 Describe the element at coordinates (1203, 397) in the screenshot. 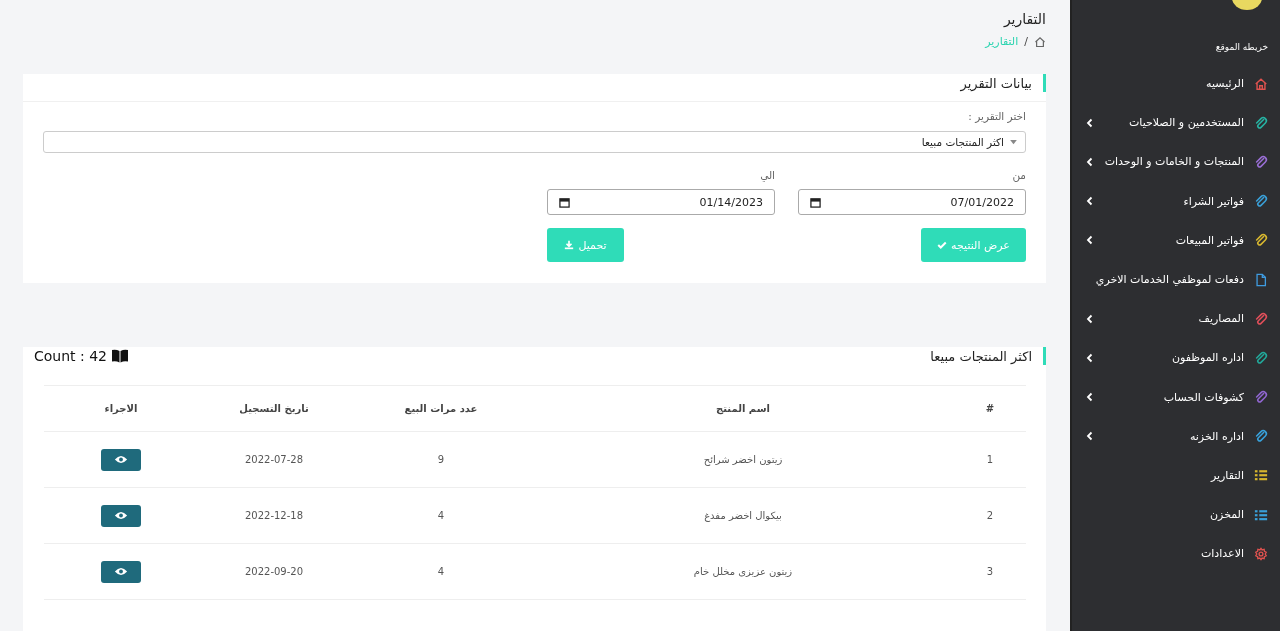

I see `sidebar-item-label: كشوفات الحساب` at that location.